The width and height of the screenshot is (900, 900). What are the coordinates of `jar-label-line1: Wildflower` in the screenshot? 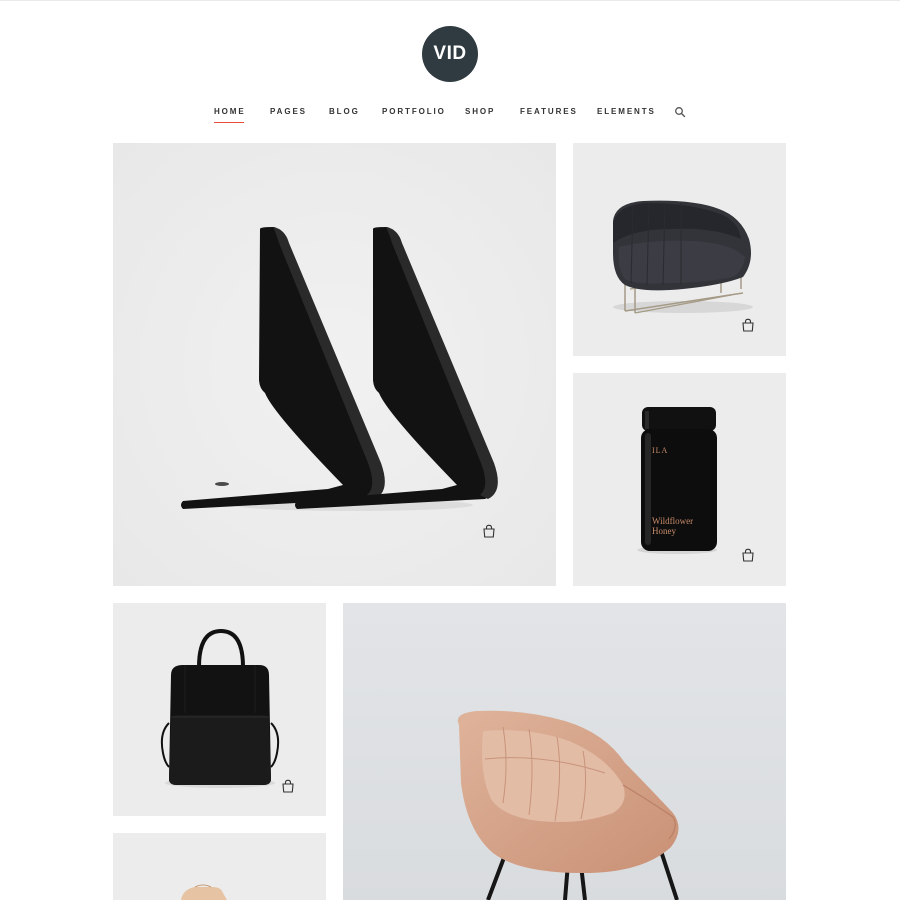 It's located at (673, 521).